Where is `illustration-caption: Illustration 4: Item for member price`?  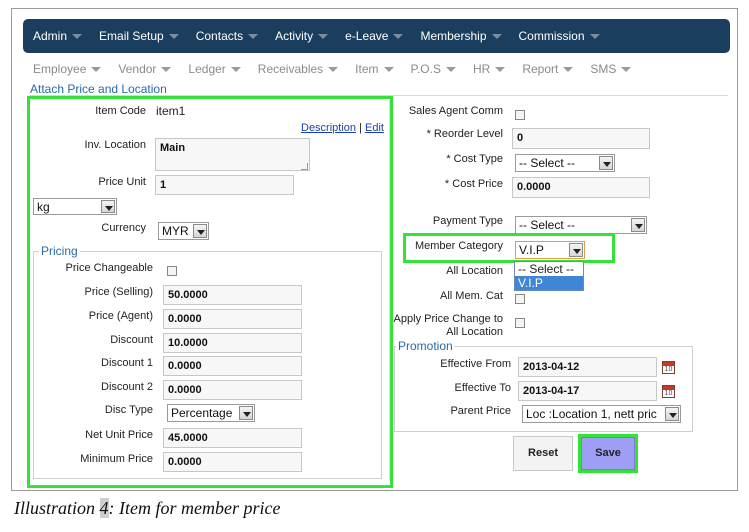
illustration-caption: Illustration 4: Item for member price is located at coordinates (147, 508).